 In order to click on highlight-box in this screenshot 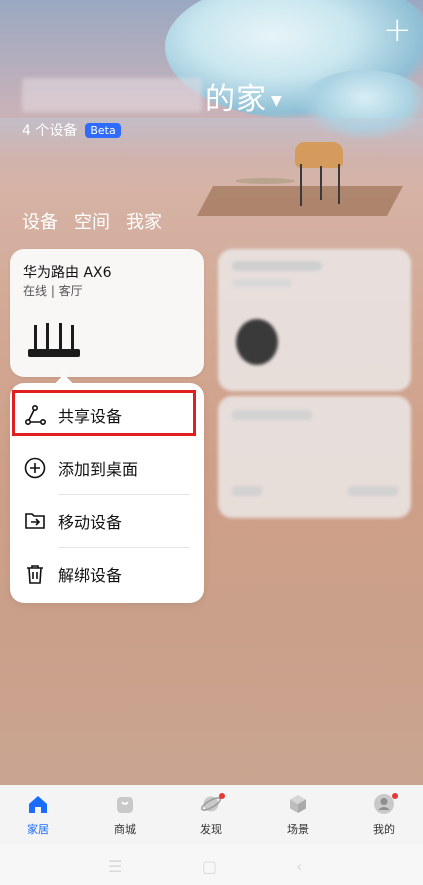, I will do `click(104, 413)`.